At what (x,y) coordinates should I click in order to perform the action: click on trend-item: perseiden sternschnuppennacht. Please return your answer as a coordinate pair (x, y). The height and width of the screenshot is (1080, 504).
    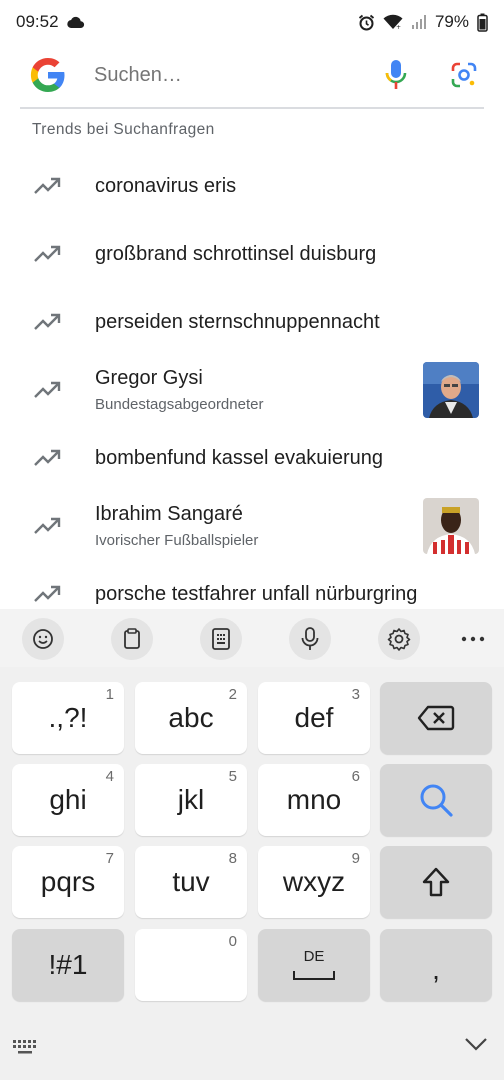
    Looking at the image, I should click on (252, 322).